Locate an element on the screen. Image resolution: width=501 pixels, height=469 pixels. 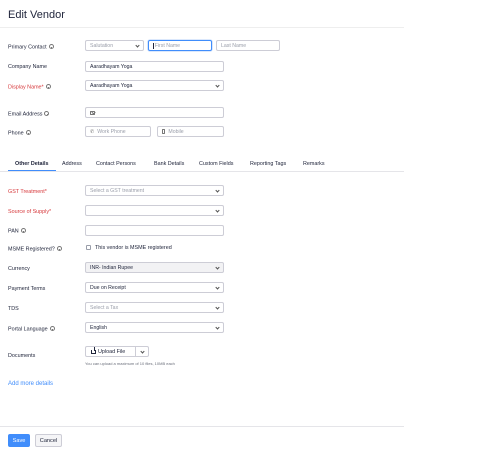
gst-treatment-select: Select a GST treatment is located at coordinates (154, 190).